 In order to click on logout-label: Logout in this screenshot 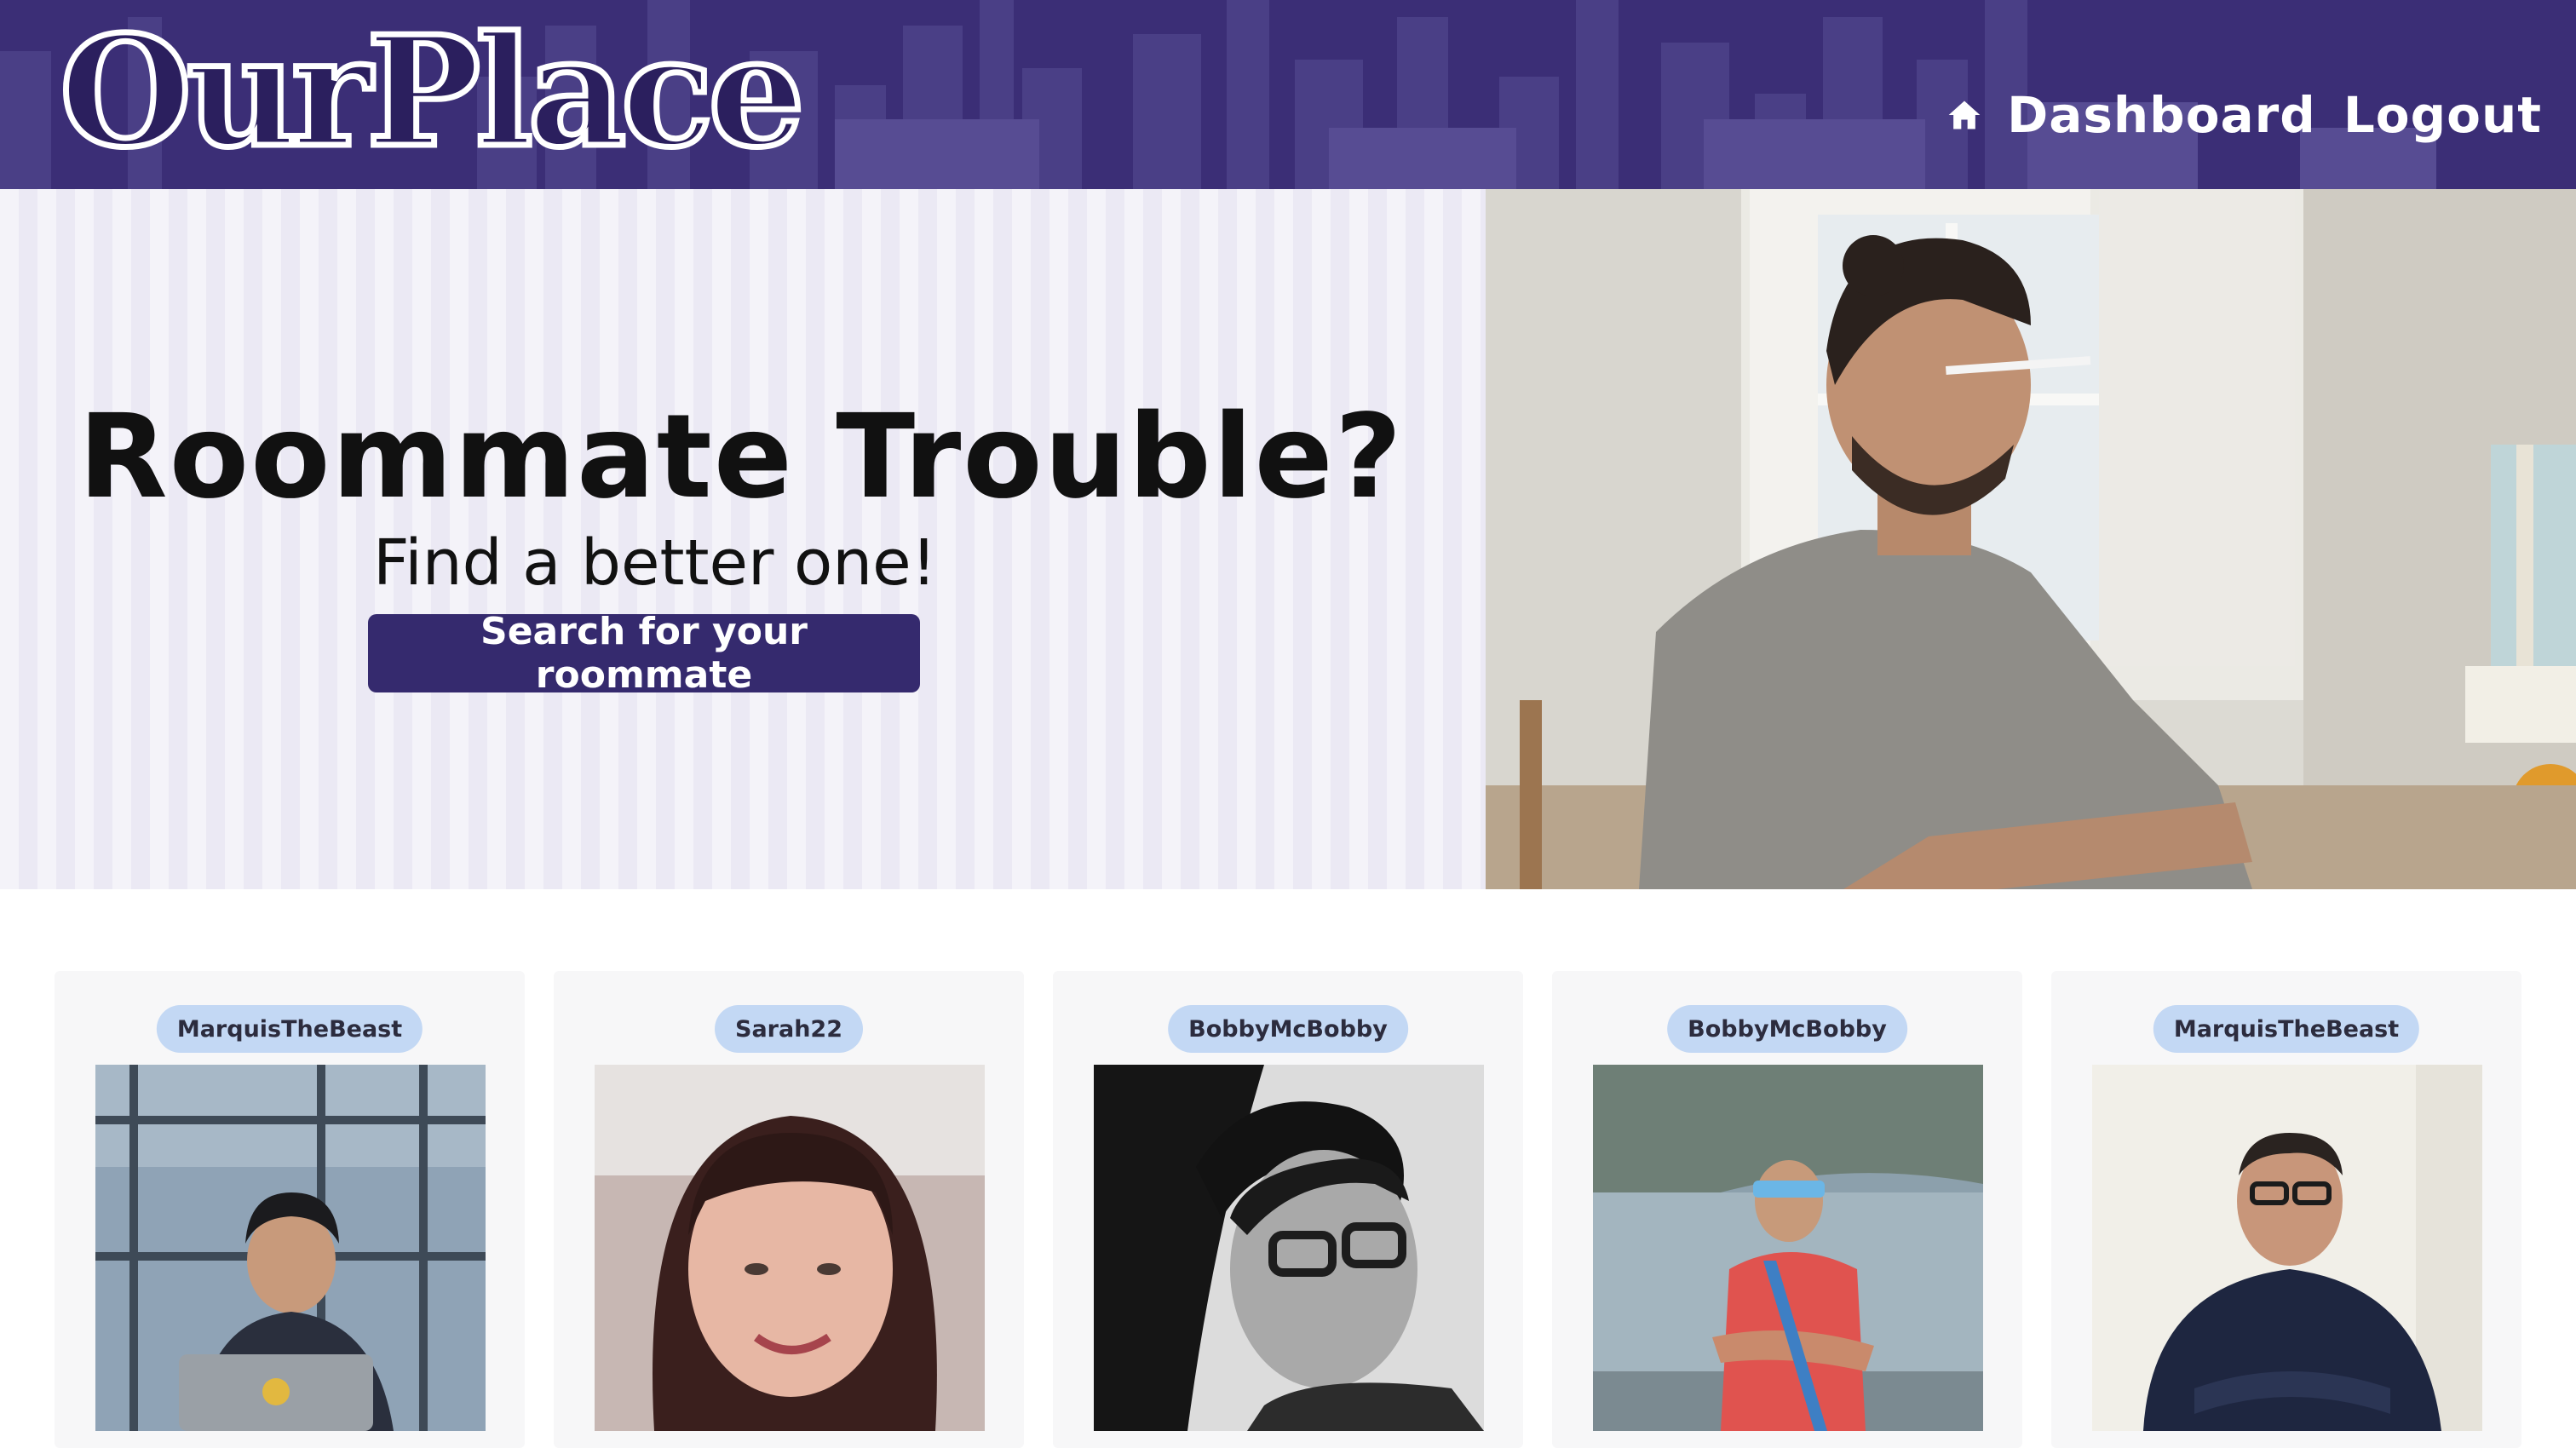, I will do `click(2443, 115)`.